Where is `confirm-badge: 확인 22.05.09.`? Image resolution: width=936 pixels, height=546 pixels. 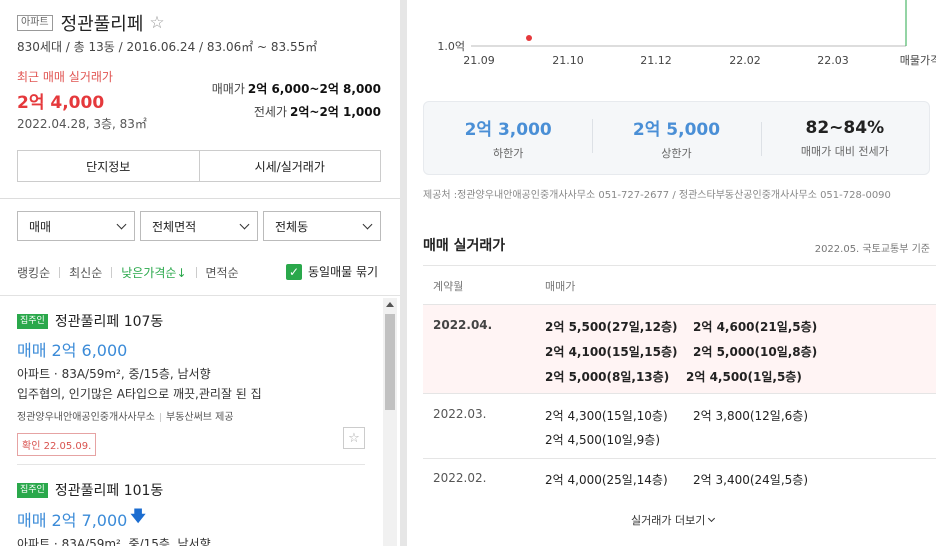 confirm-badge: 확인 22.05.09. is located at coordinates (57, 444).